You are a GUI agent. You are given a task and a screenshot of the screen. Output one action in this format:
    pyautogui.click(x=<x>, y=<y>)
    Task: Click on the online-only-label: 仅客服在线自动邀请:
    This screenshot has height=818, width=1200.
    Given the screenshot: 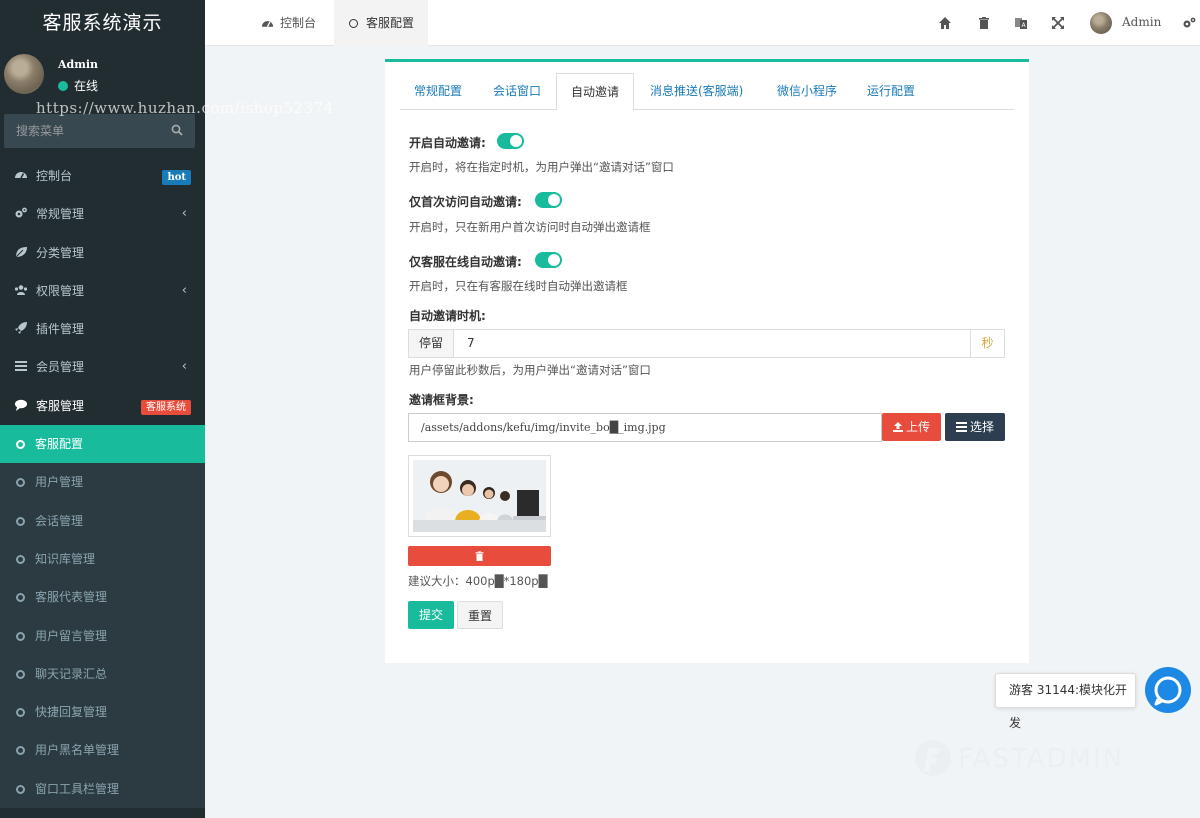 What is the action you would take?
    pyautogui.click(x=465, y=262)
    